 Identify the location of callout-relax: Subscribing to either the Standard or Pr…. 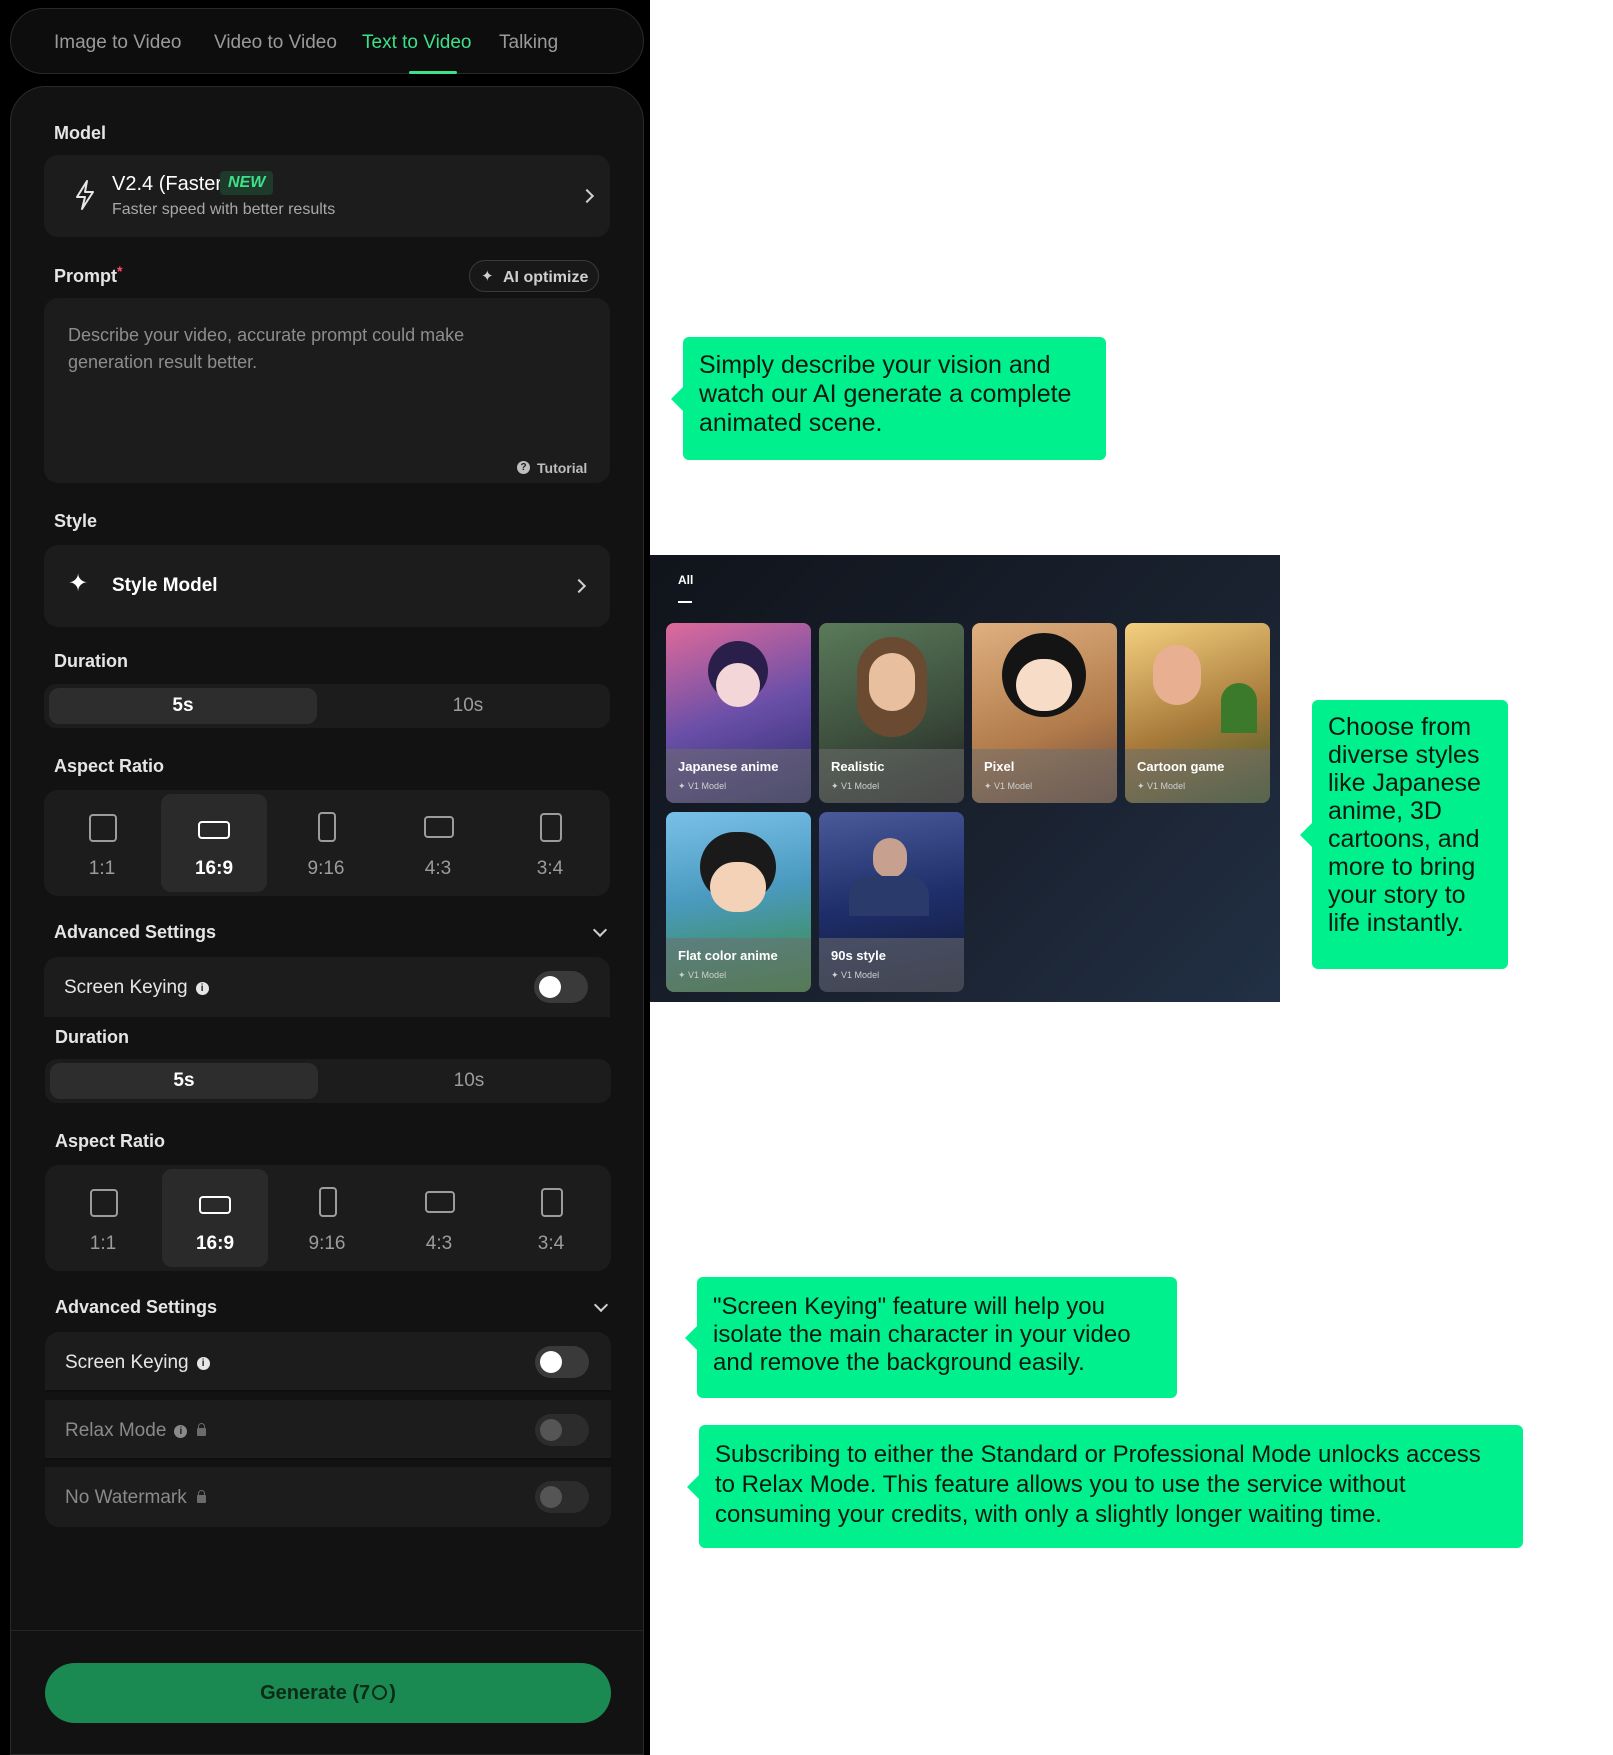
(1105, 1486).